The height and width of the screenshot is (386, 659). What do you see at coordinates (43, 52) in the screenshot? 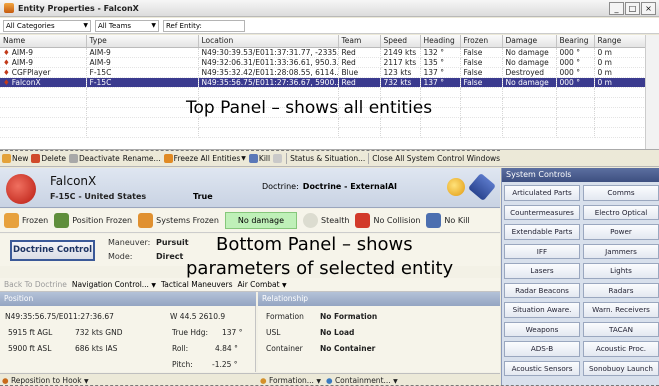
I see `table-cell: ♦ AIM-9` at bounding box center [43, 52].